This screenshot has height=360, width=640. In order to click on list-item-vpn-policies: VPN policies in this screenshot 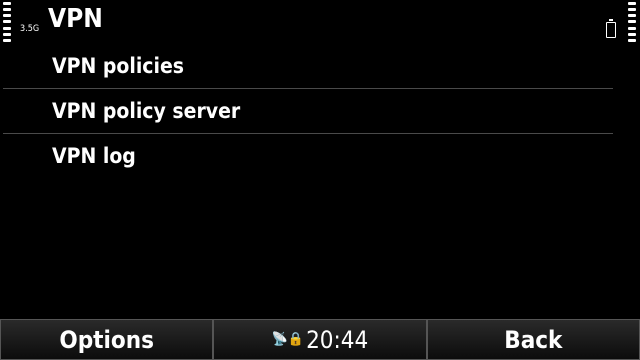, I will do `click(320, 66)`.